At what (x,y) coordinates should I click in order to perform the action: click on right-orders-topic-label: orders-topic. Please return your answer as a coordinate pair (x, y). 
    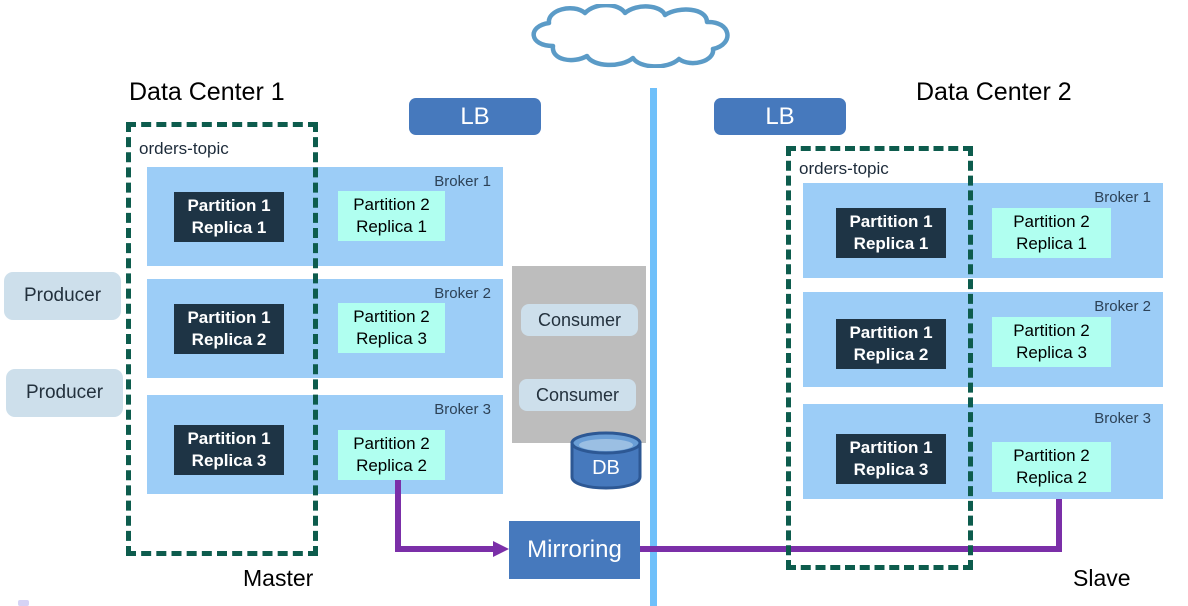
    Looking at the image, I should click on (844, 168).